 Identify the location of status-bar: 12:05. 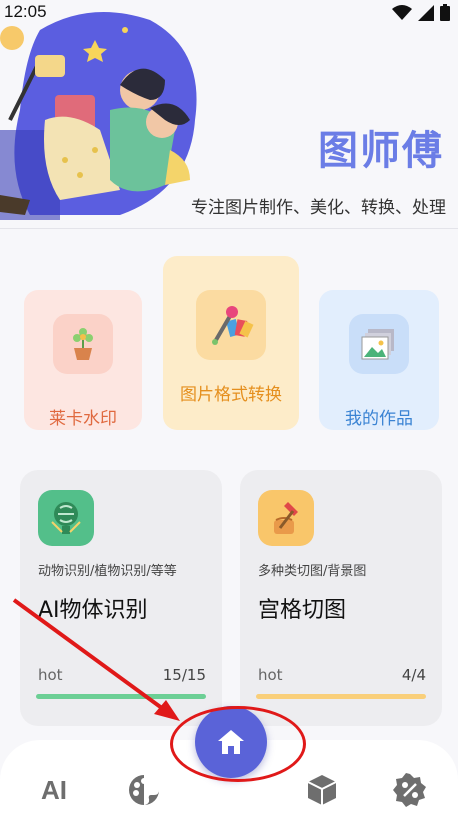
(229, 13).